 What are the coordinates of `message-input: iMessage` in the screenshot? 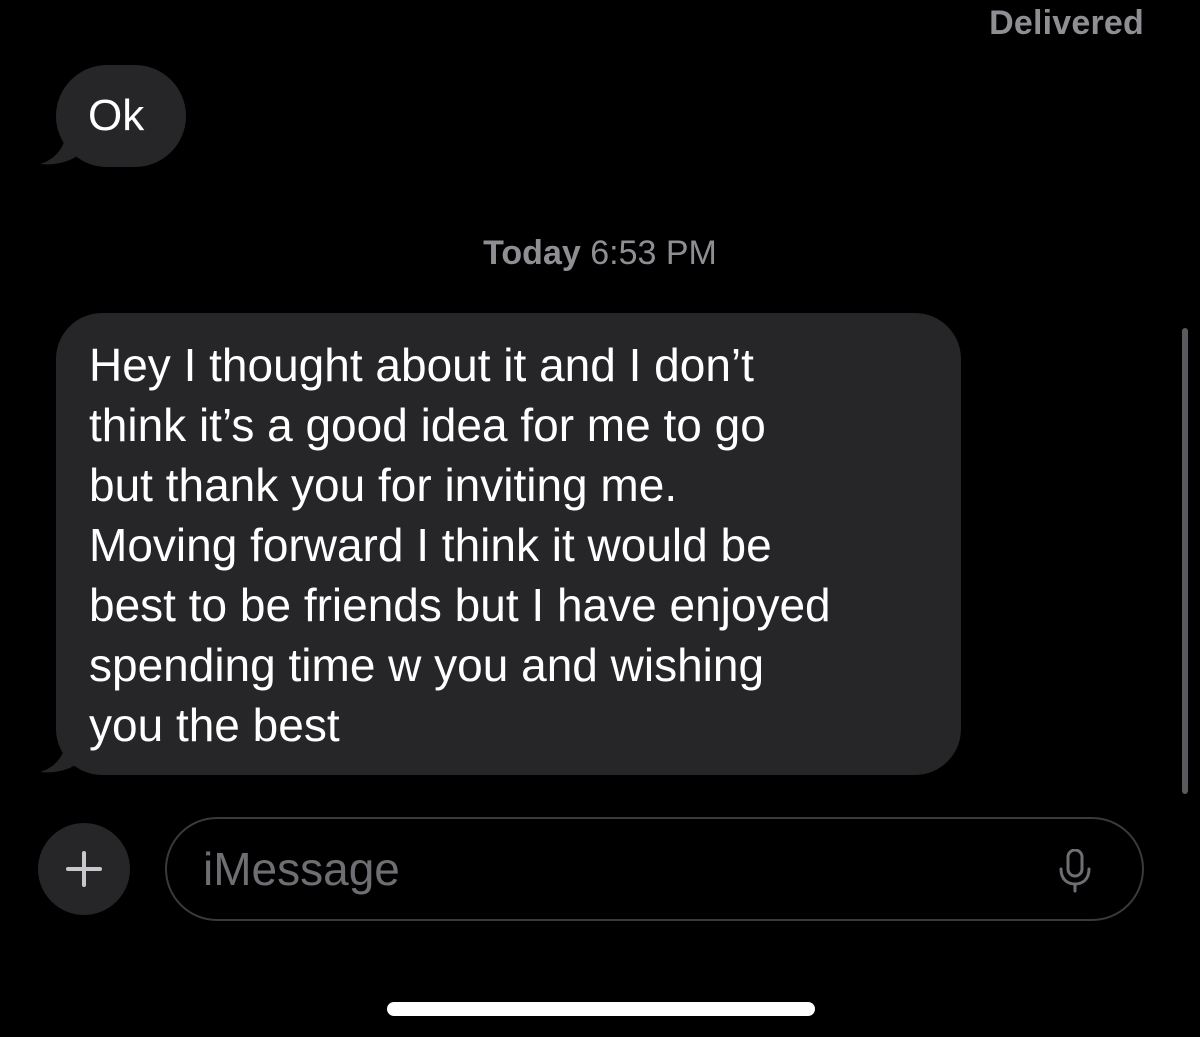 It's located at (654, 869).